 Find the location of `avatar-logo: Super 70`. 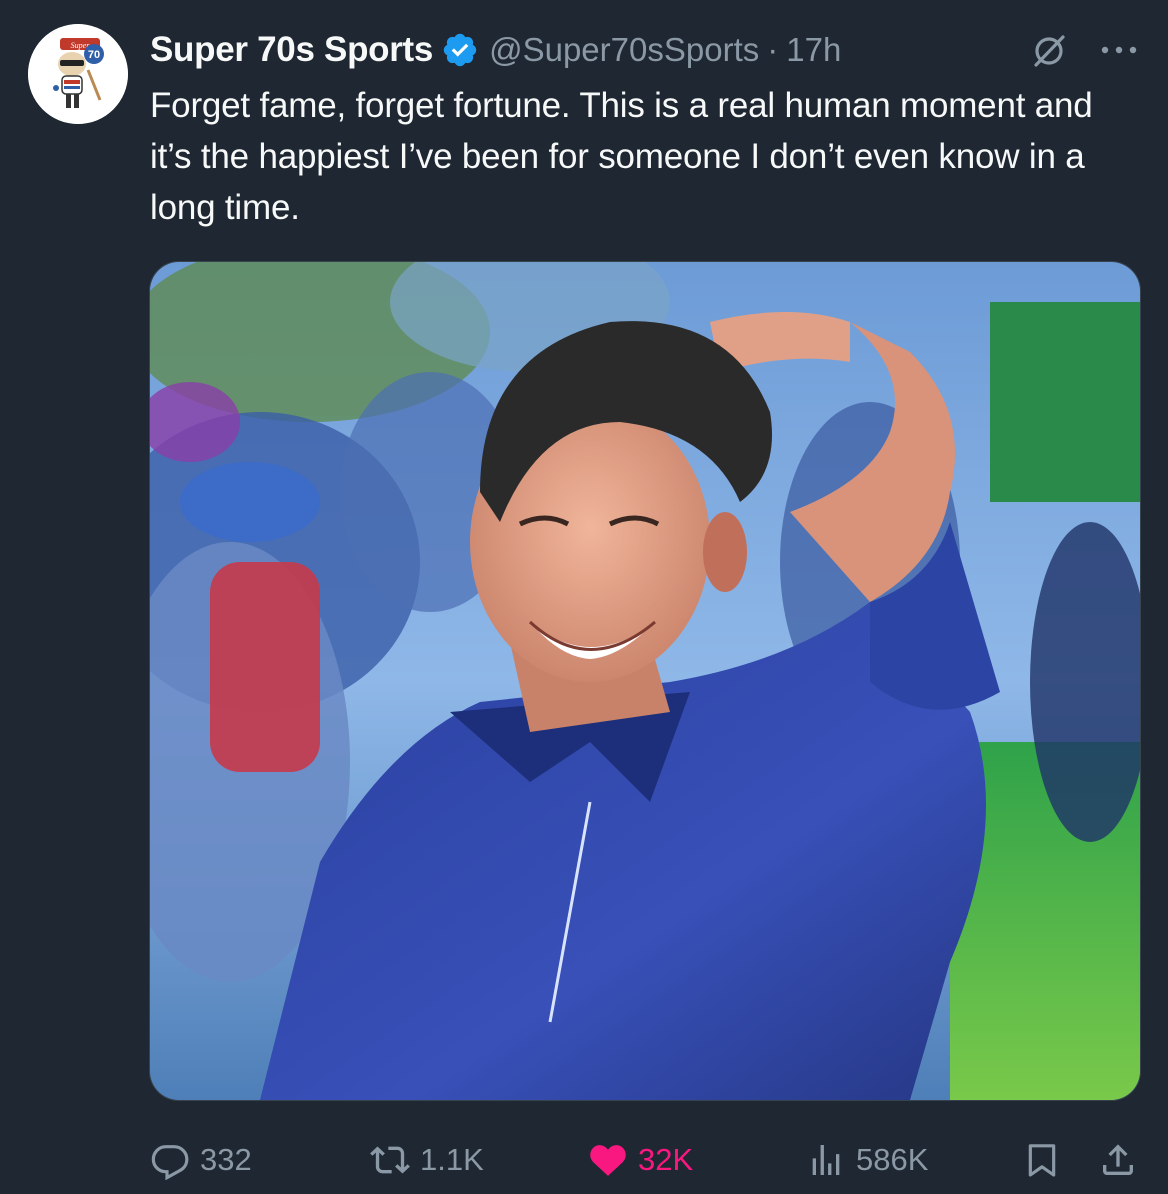

avatar-logo: Super 70 is located at coordinates (78, 74).